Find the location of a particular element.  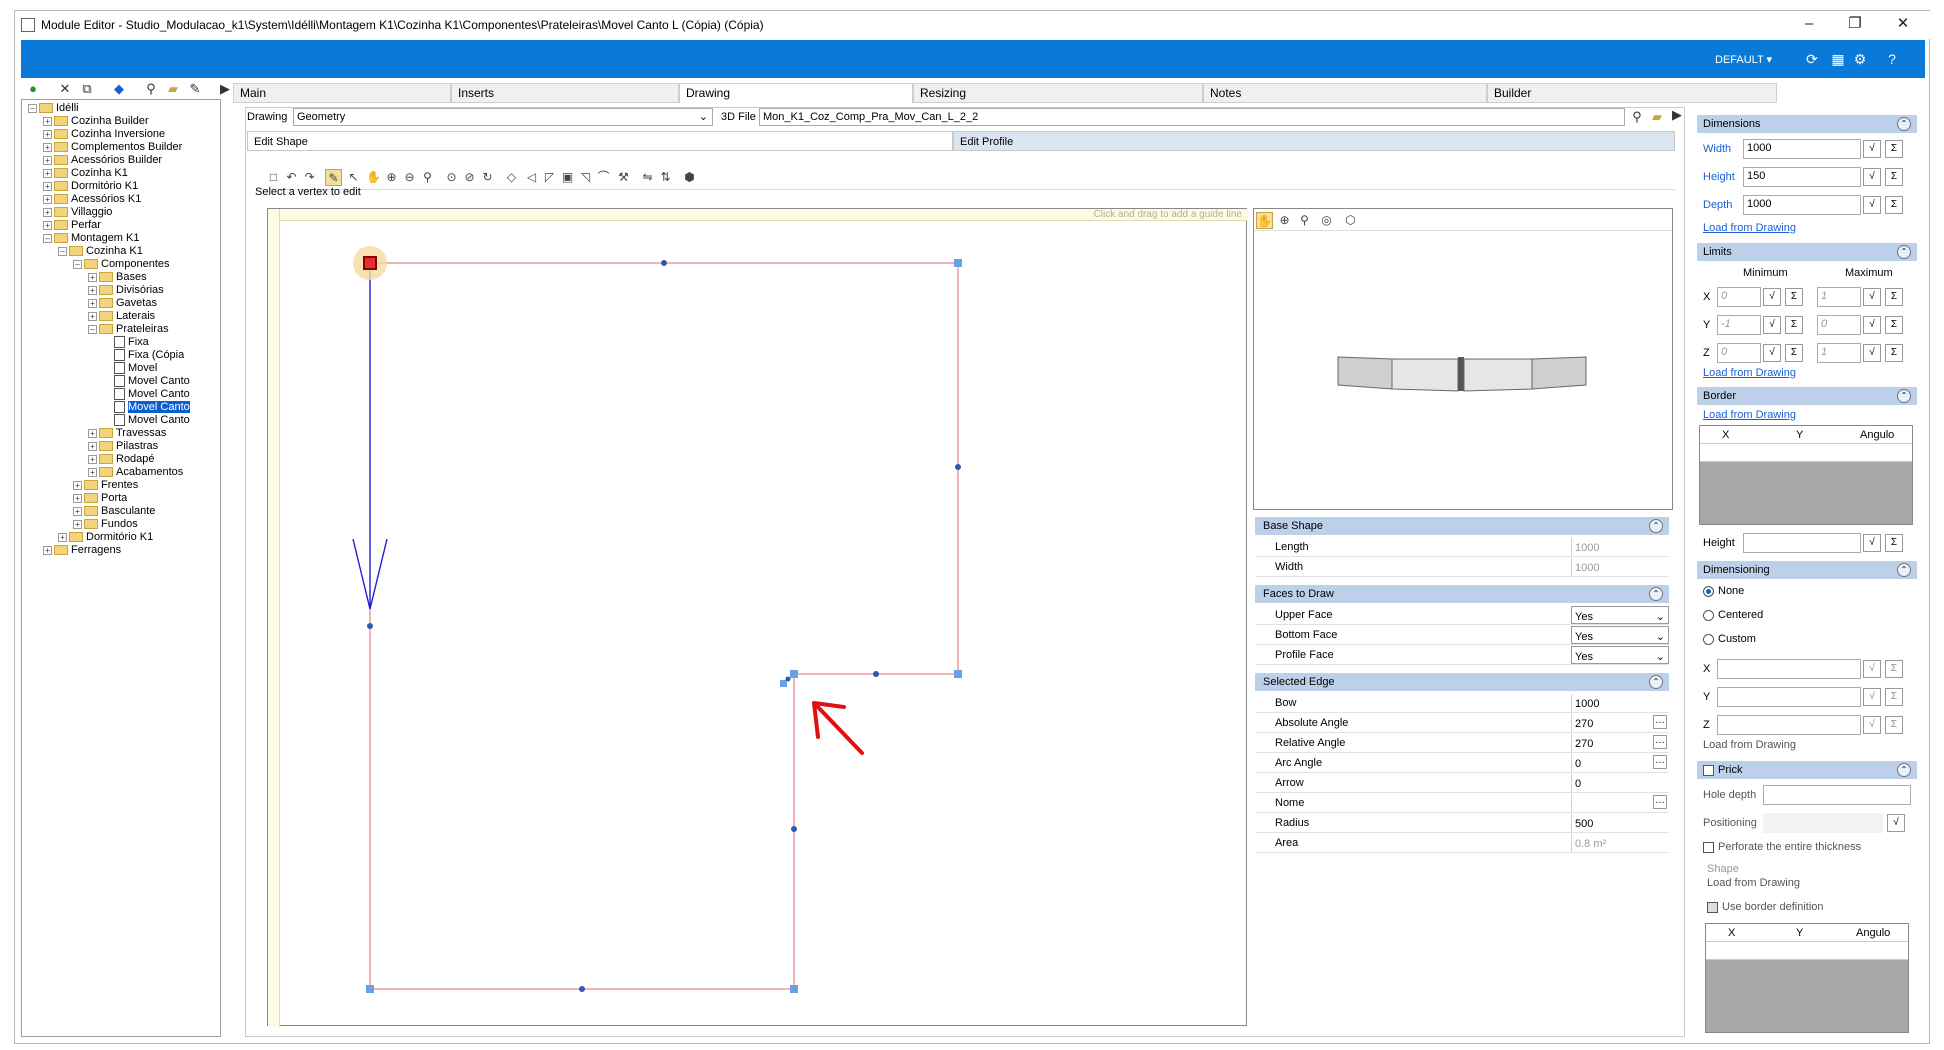

cut-corner-icon: ◹ is located at coordinates (585, 177).